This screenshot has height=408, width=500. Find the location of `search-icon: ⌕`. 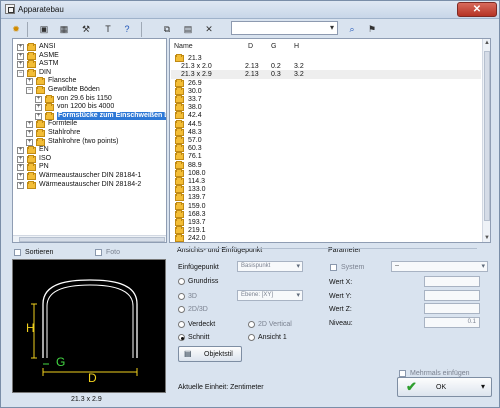

search-icon: ⌕ is located at coordinates (352, 29).